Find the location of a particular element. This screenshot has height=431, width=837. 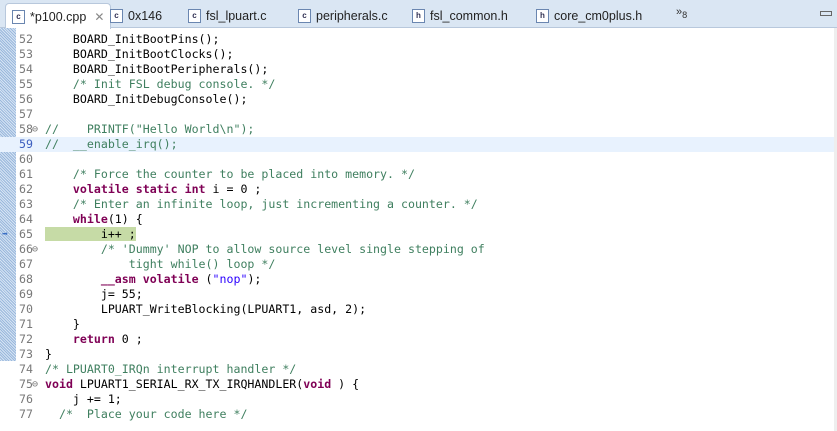

code-token: BOARD_InitBootPins(); is located at coordinates (132, 39).